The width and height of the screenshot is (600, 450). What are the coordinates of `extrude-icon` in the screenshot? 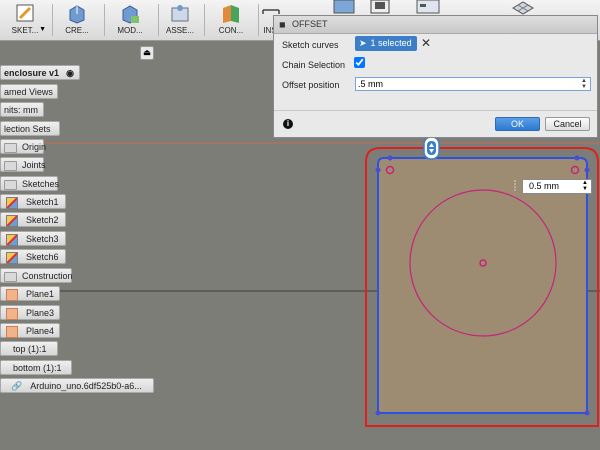 It's located at (77, 14).